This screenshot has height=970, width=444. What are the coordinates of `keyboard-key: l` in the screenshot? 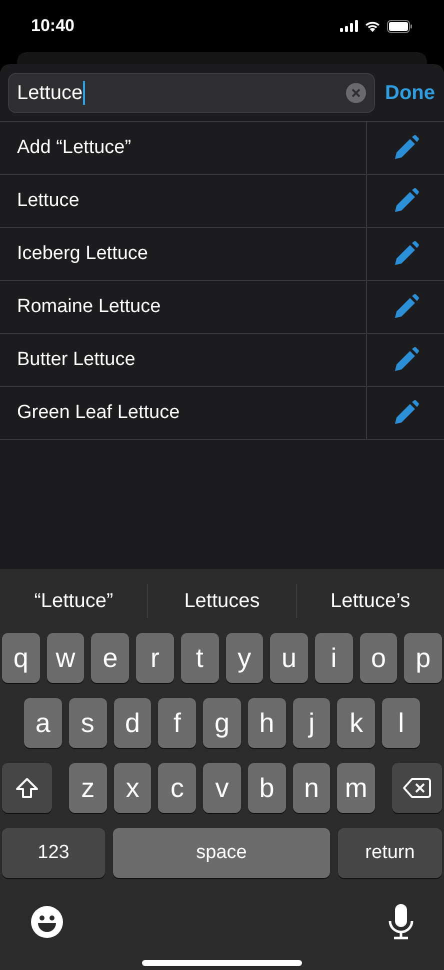 It's located at (401, 723).